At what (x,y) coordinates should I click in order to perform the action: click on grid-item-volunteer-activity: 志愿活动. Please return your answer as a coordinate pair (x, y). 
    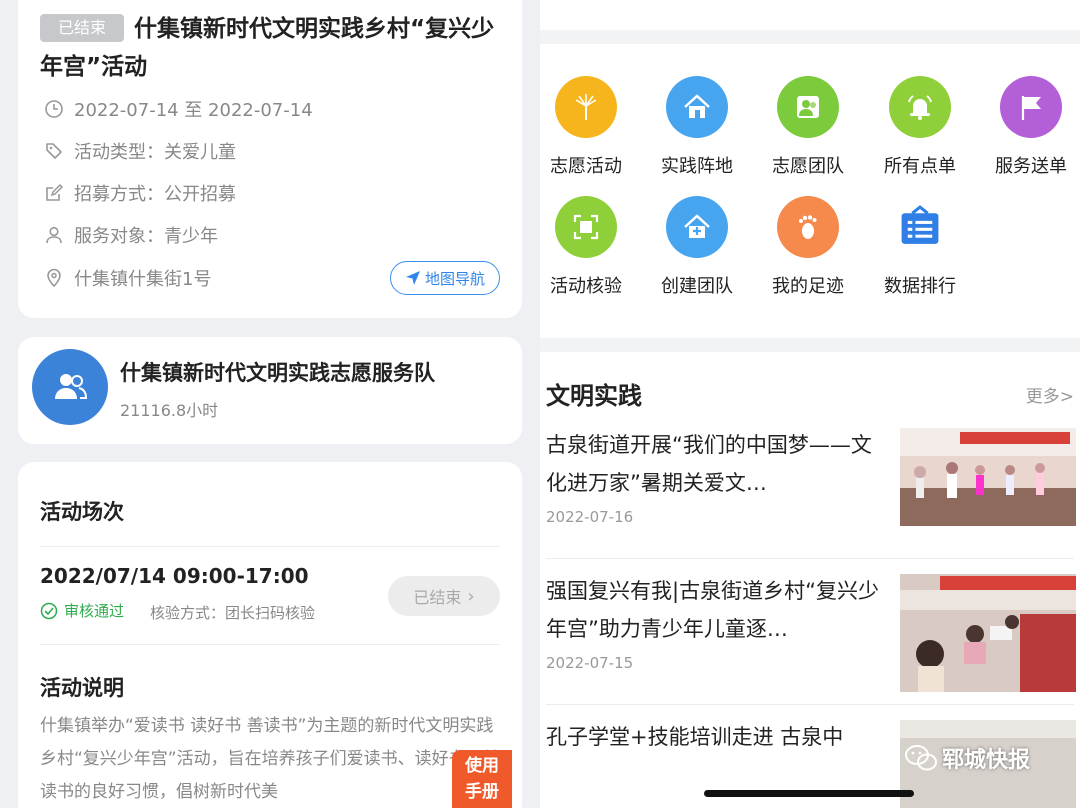
    Looking at the image, I should click on (590, 127).